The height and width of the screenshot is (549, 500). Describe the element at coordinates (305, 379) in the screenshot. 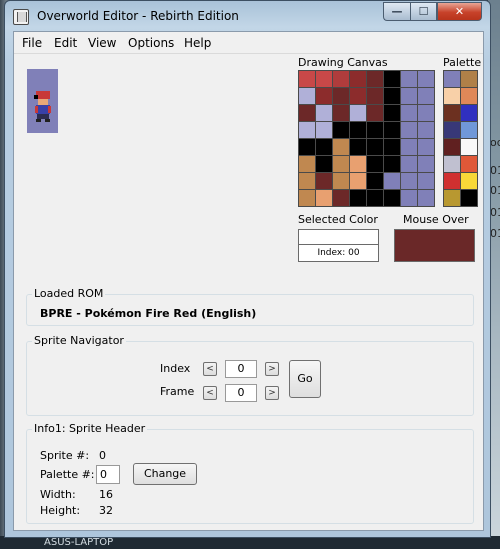

I see `go-button: Go` at that location.